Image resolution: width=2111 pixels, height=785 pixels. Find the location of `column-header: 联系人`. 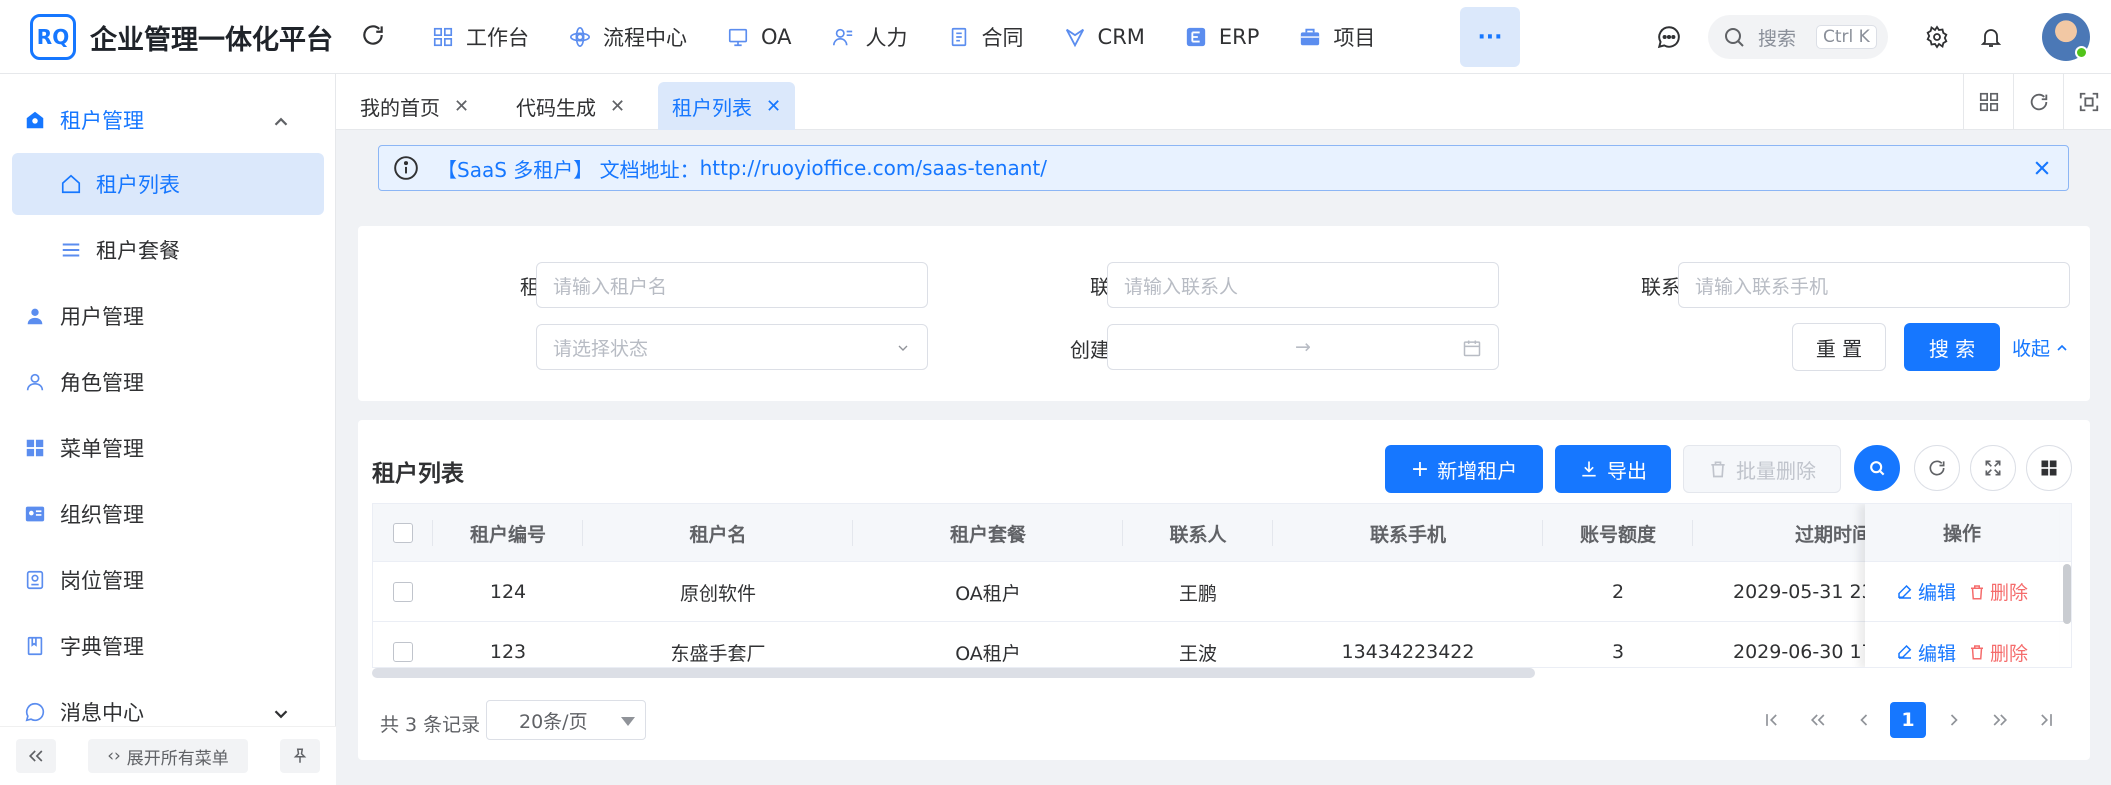

column-header: 联系人 is located at coordinates (1198, 533).